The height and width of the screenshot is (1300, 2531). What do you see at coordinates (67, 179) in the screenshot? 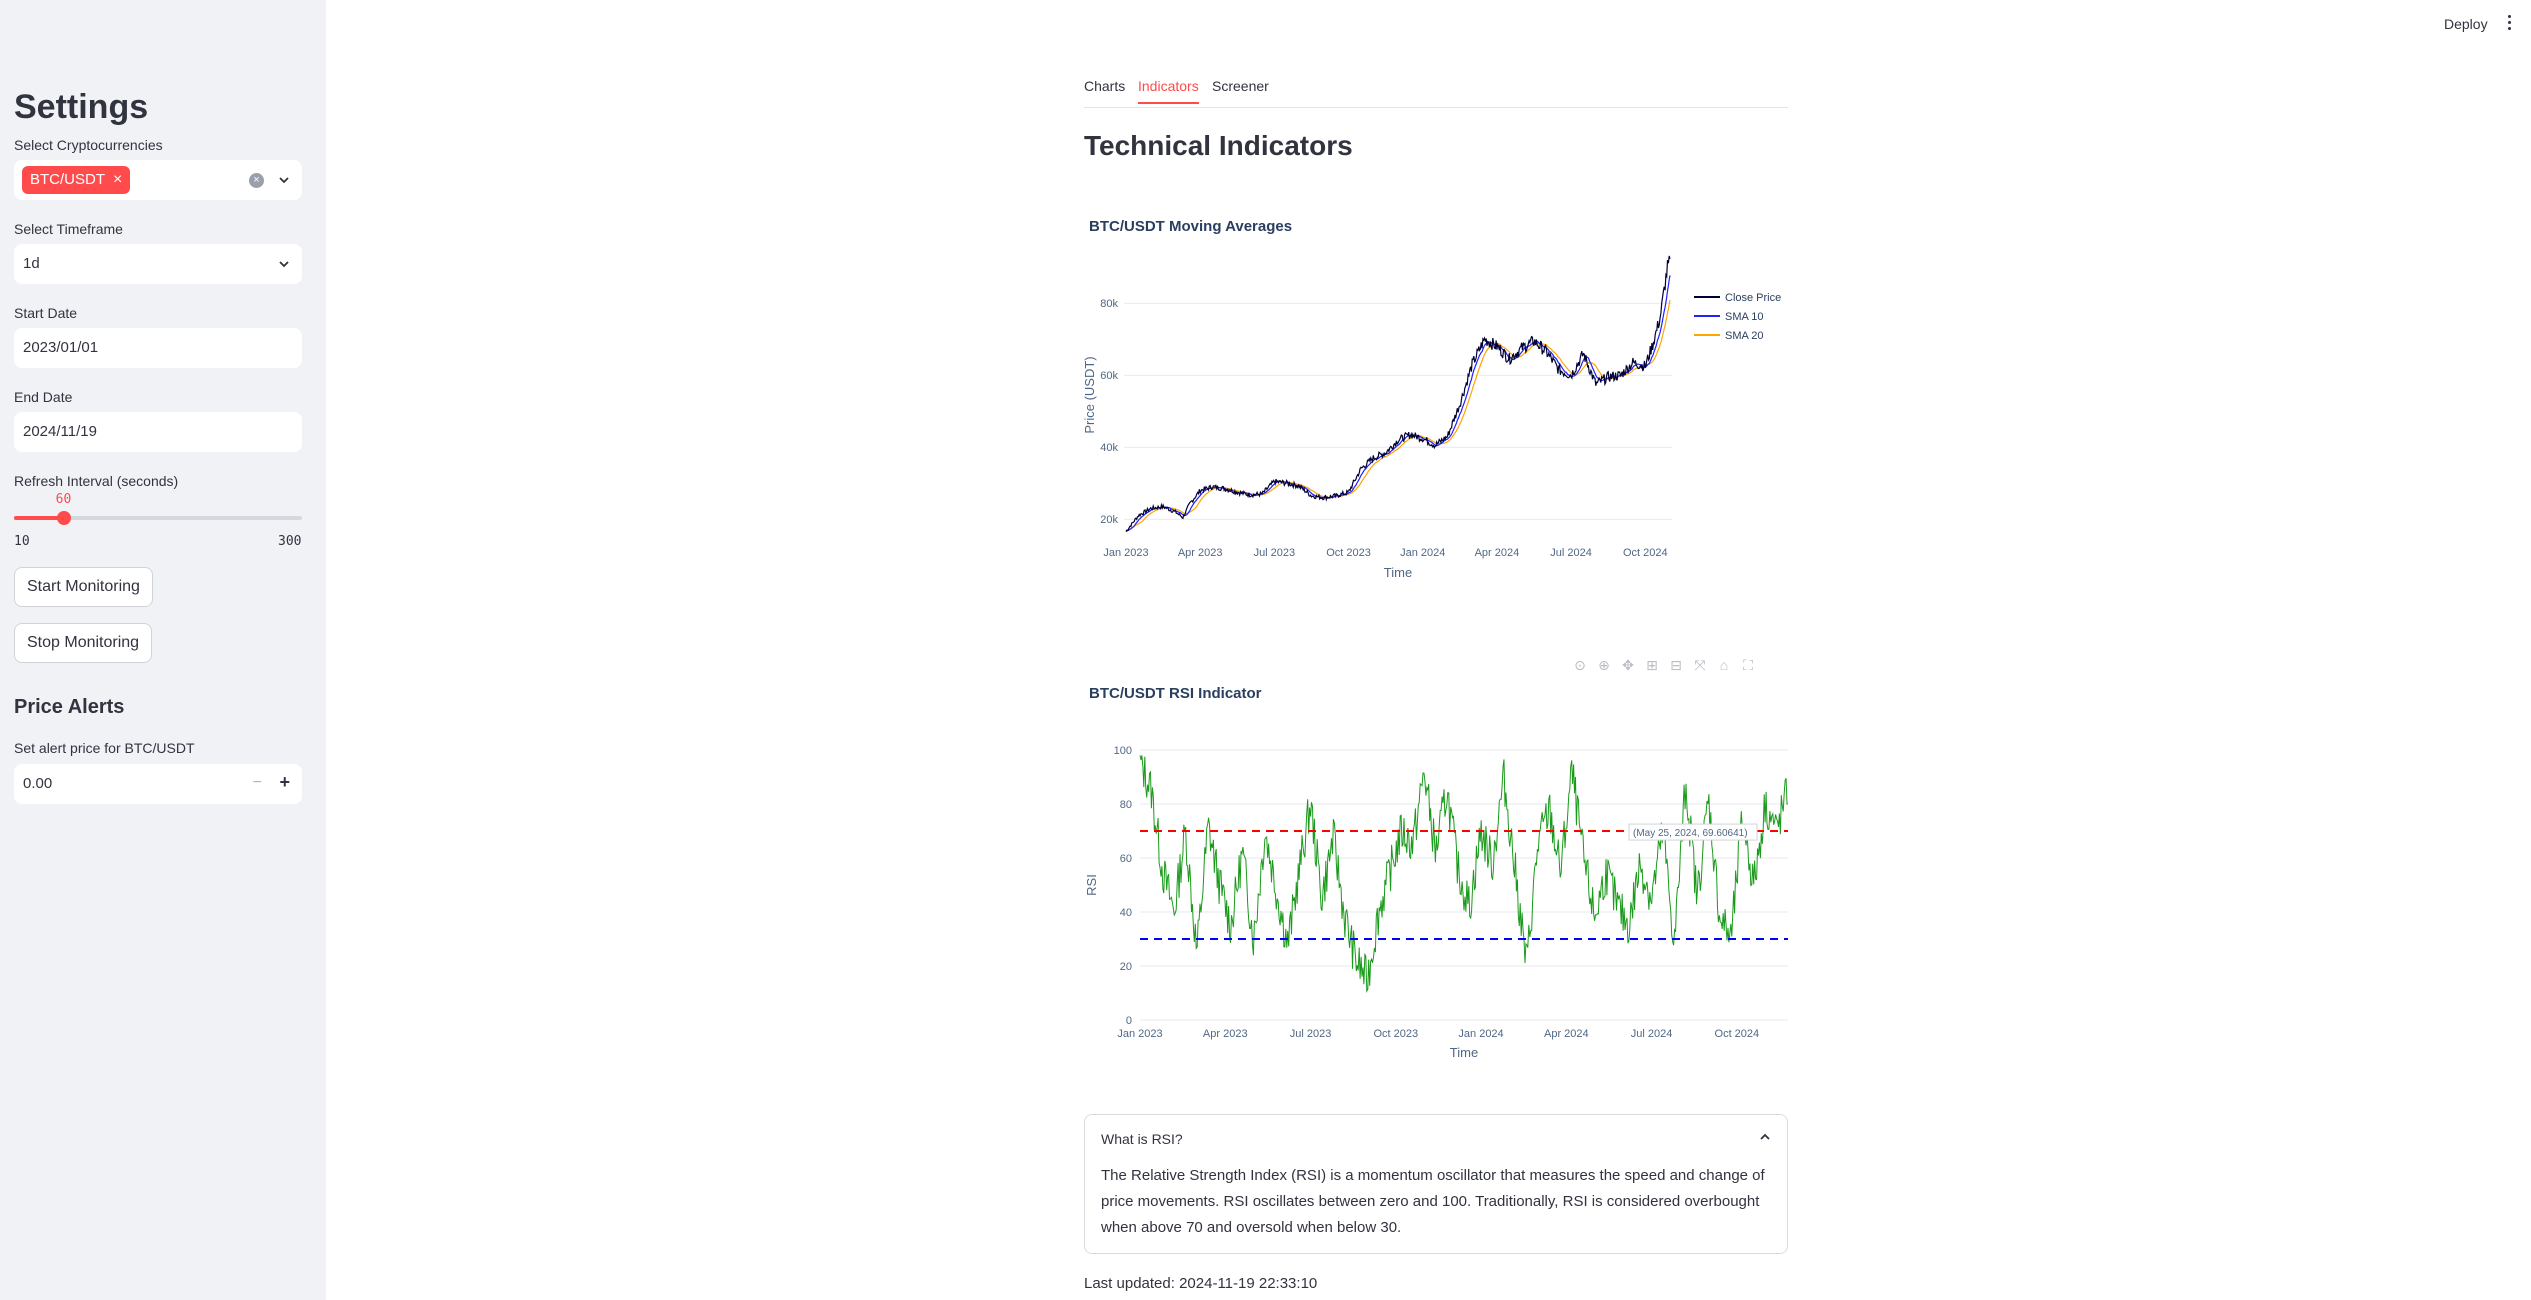
I see `selected-crypto-label: BTC/USDT` at bounding box center [67, 179].